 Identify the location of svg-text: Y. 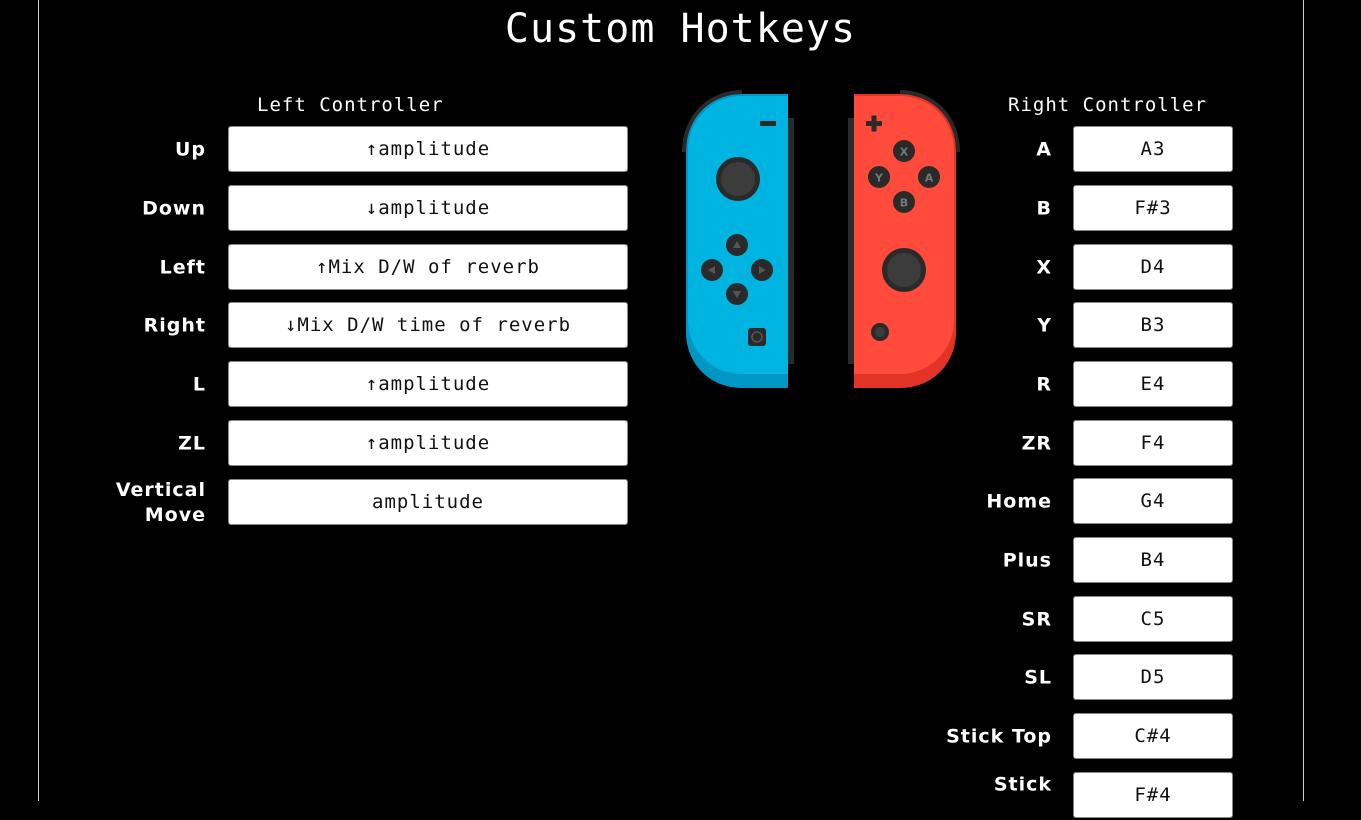
(879, 178).